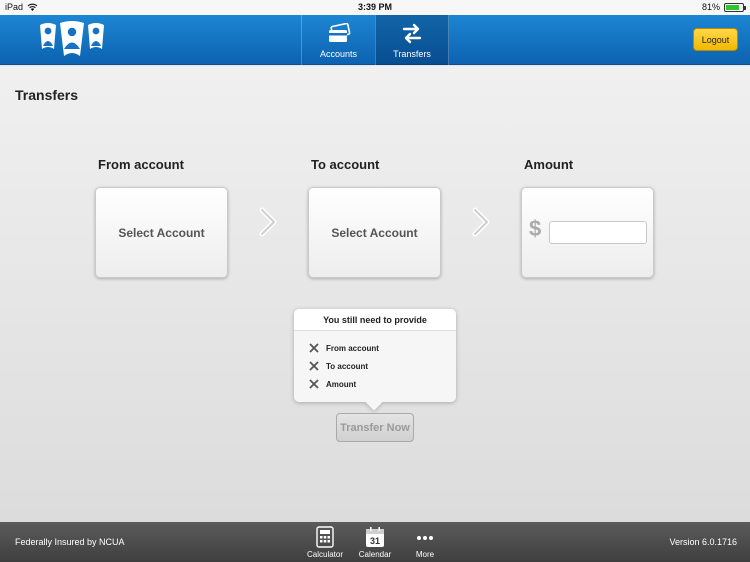  What do you see at coordinates (341, 384) in the screenshot?
I see `requirement-label: Amount` at bounding box center [341, 384].